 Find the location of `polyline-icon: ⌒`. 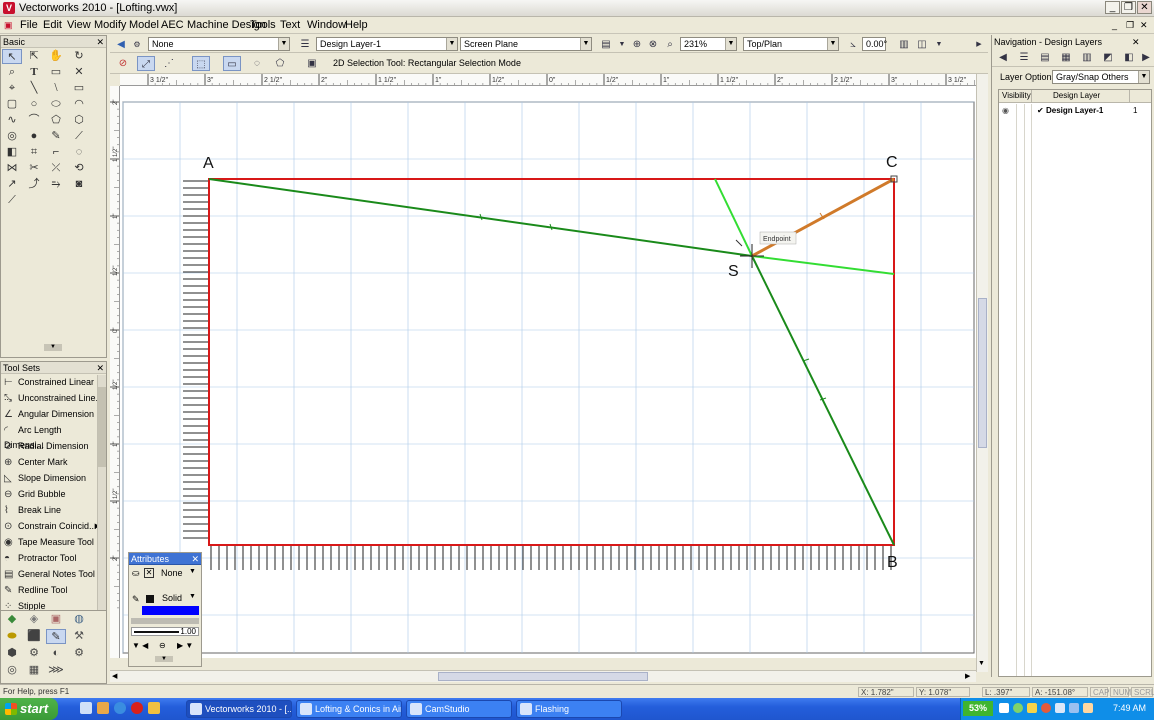

polyline-icon: ⌒ is located at coordinates (34, 120).